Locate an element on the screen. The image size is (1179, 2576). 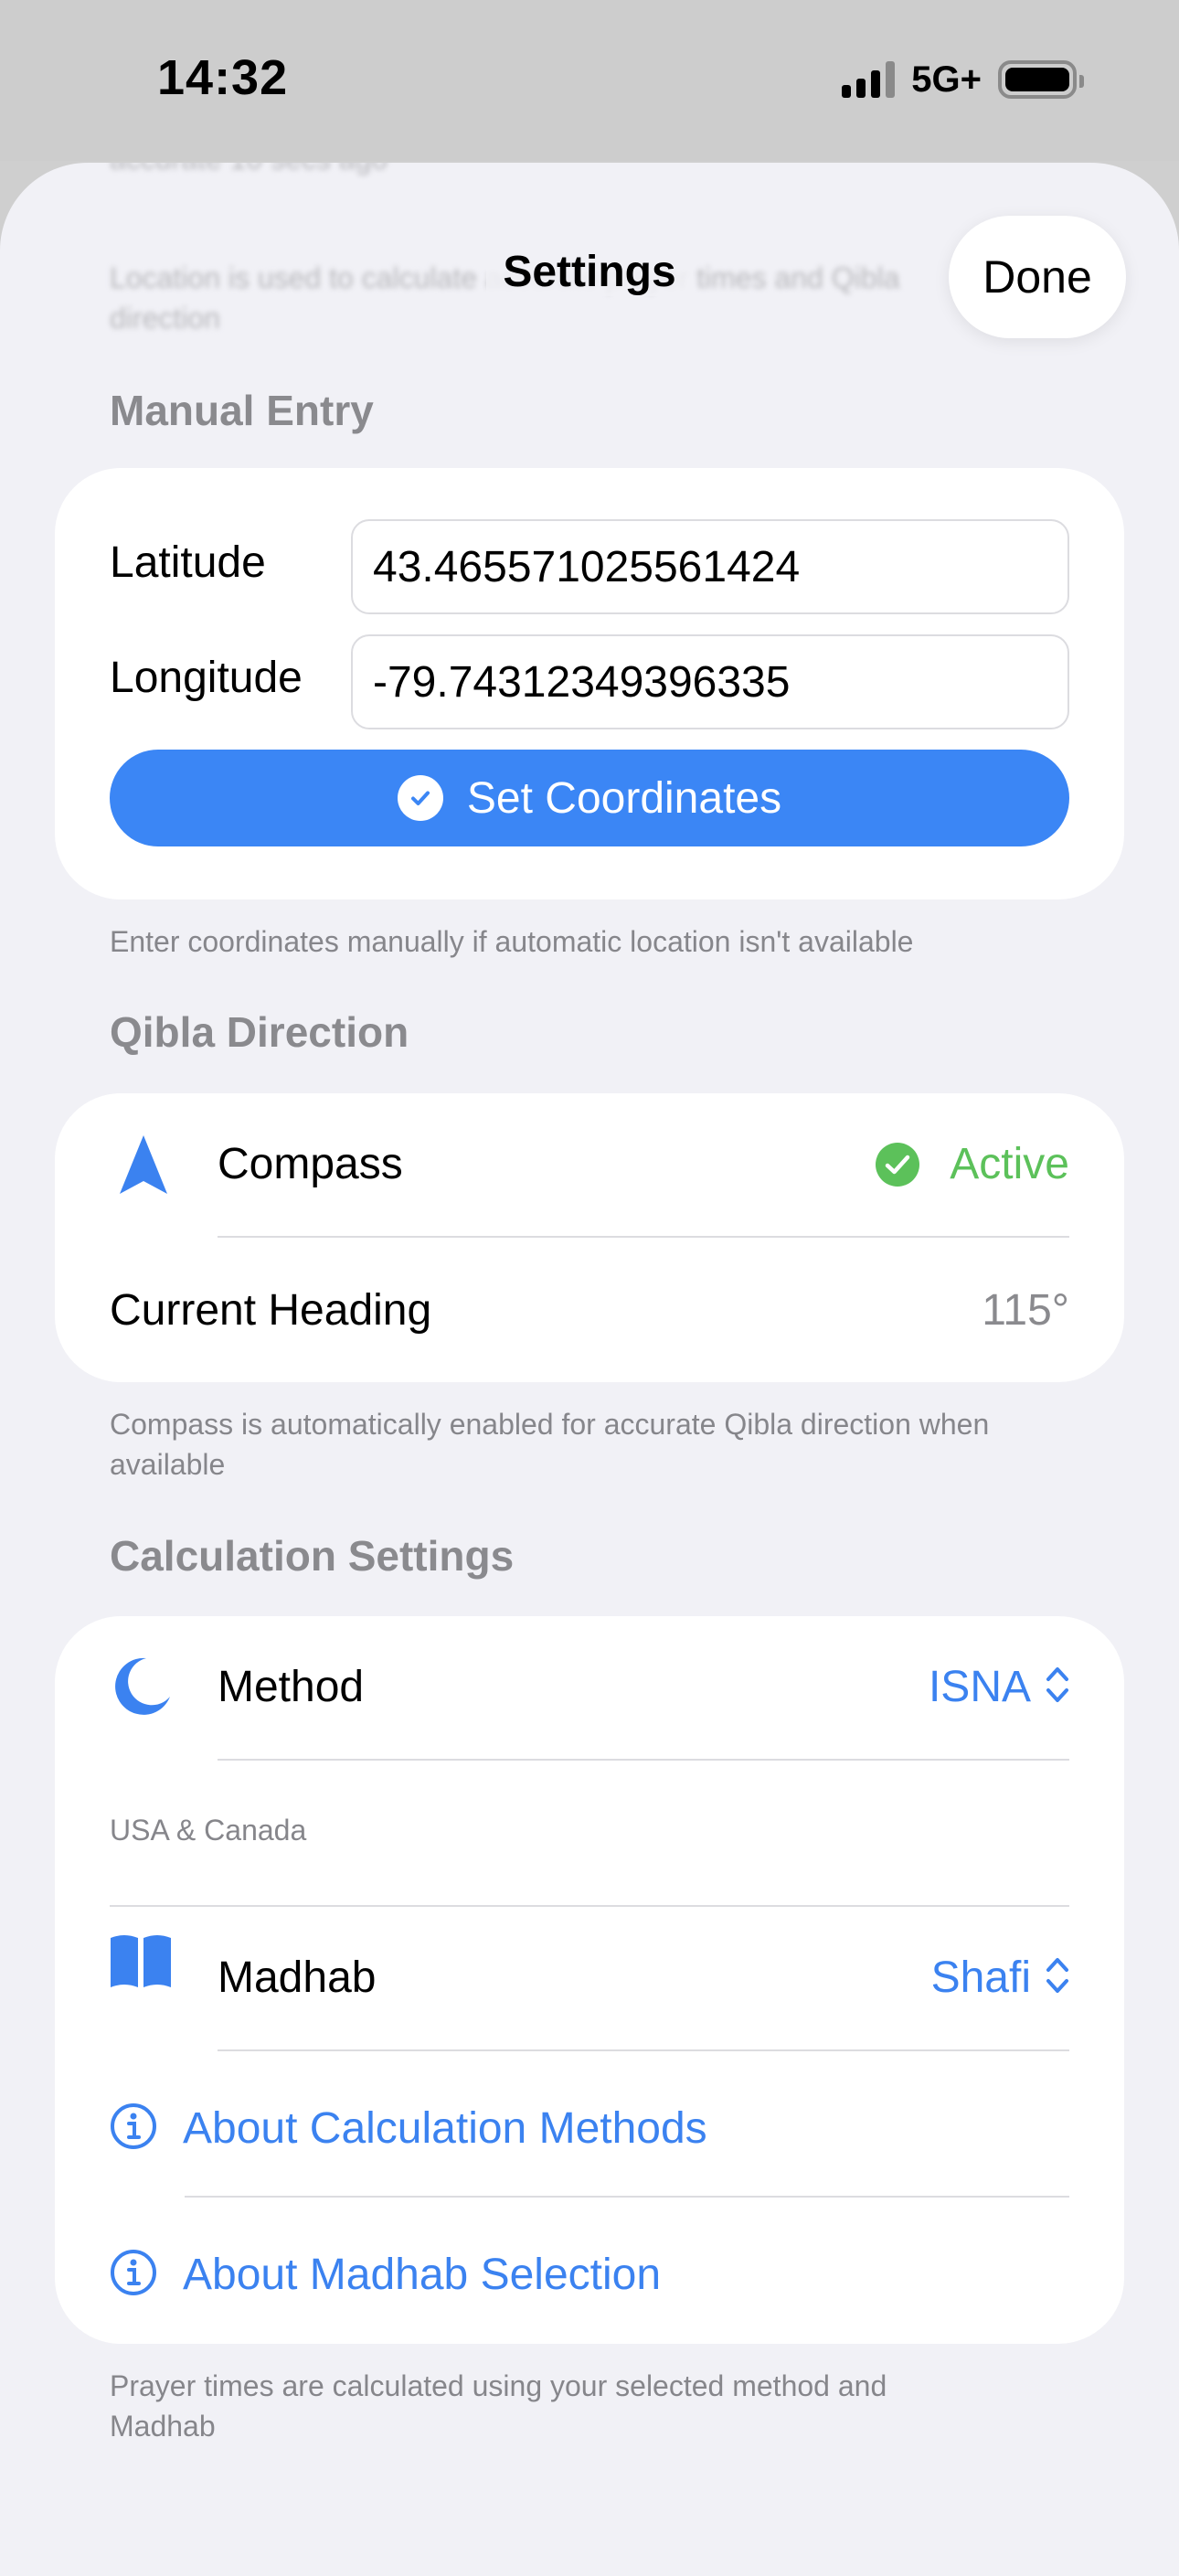
location-arrow-icon is located at coordinates (143, 1168).